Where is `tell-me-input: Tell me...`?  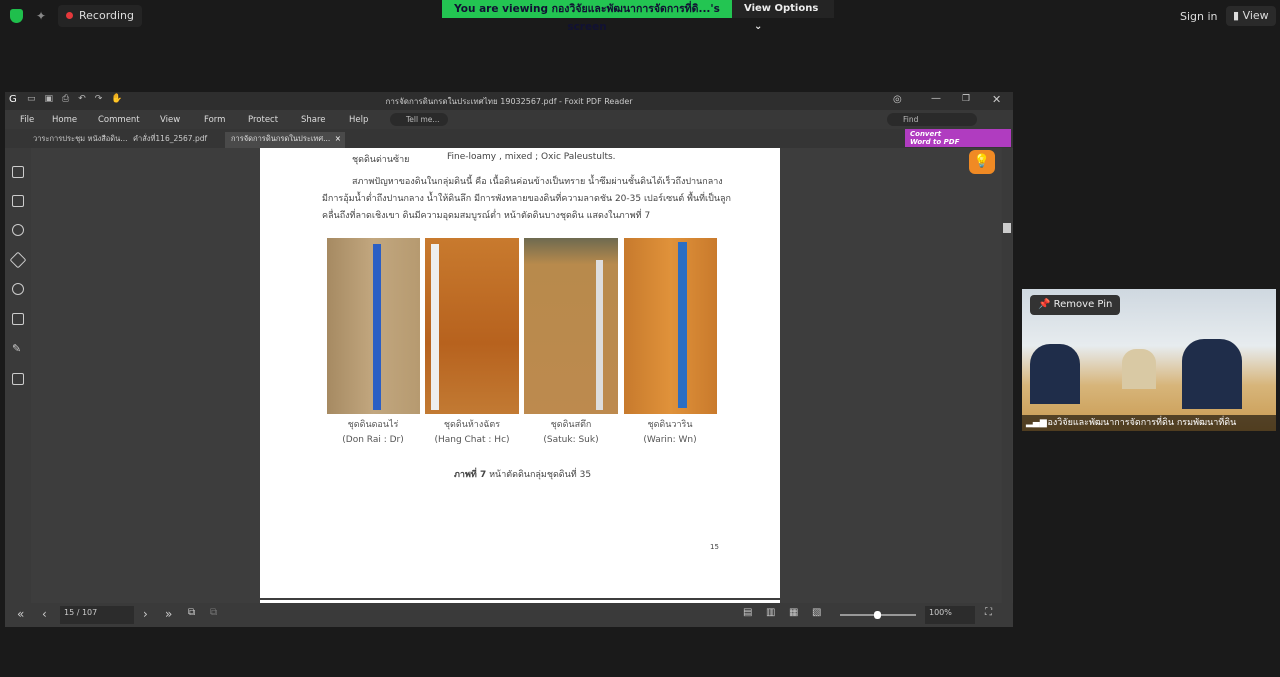 tell-me-input: Tell me... is located at coordinates (419, 119).